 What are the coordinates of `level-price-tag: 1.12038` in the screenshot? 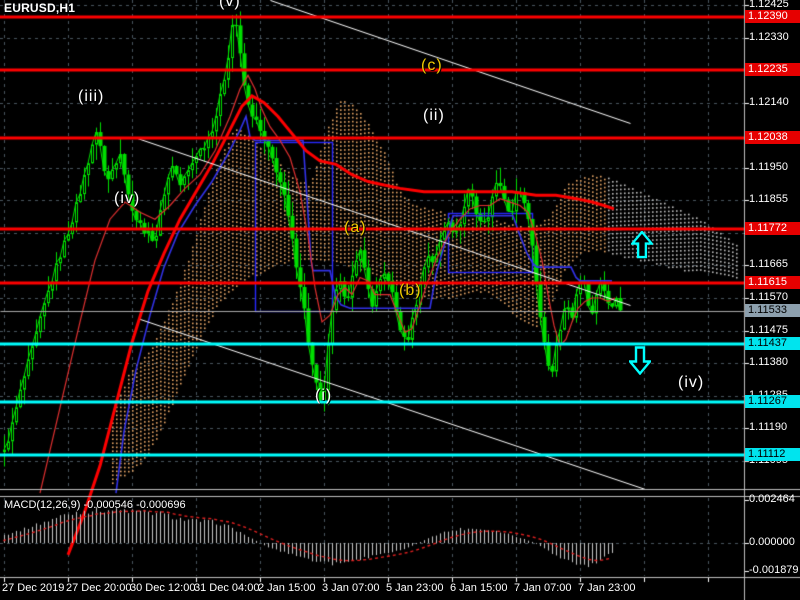 It's located at (772, 137).